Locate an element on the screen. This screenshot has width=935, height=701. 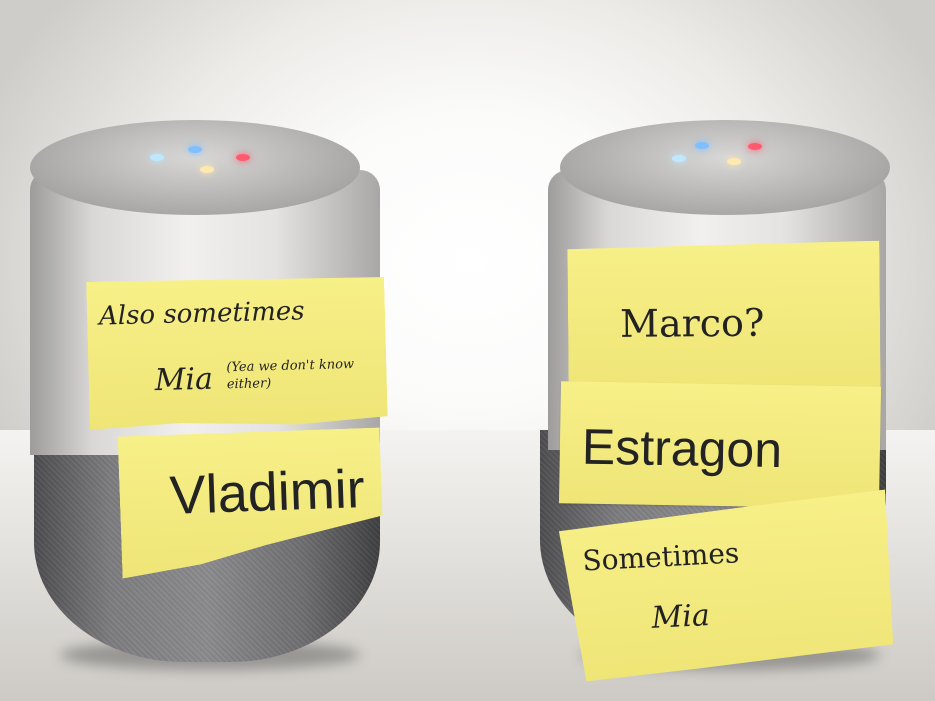
right-note-line1: Sometimes is located at coordinates (661, 557).